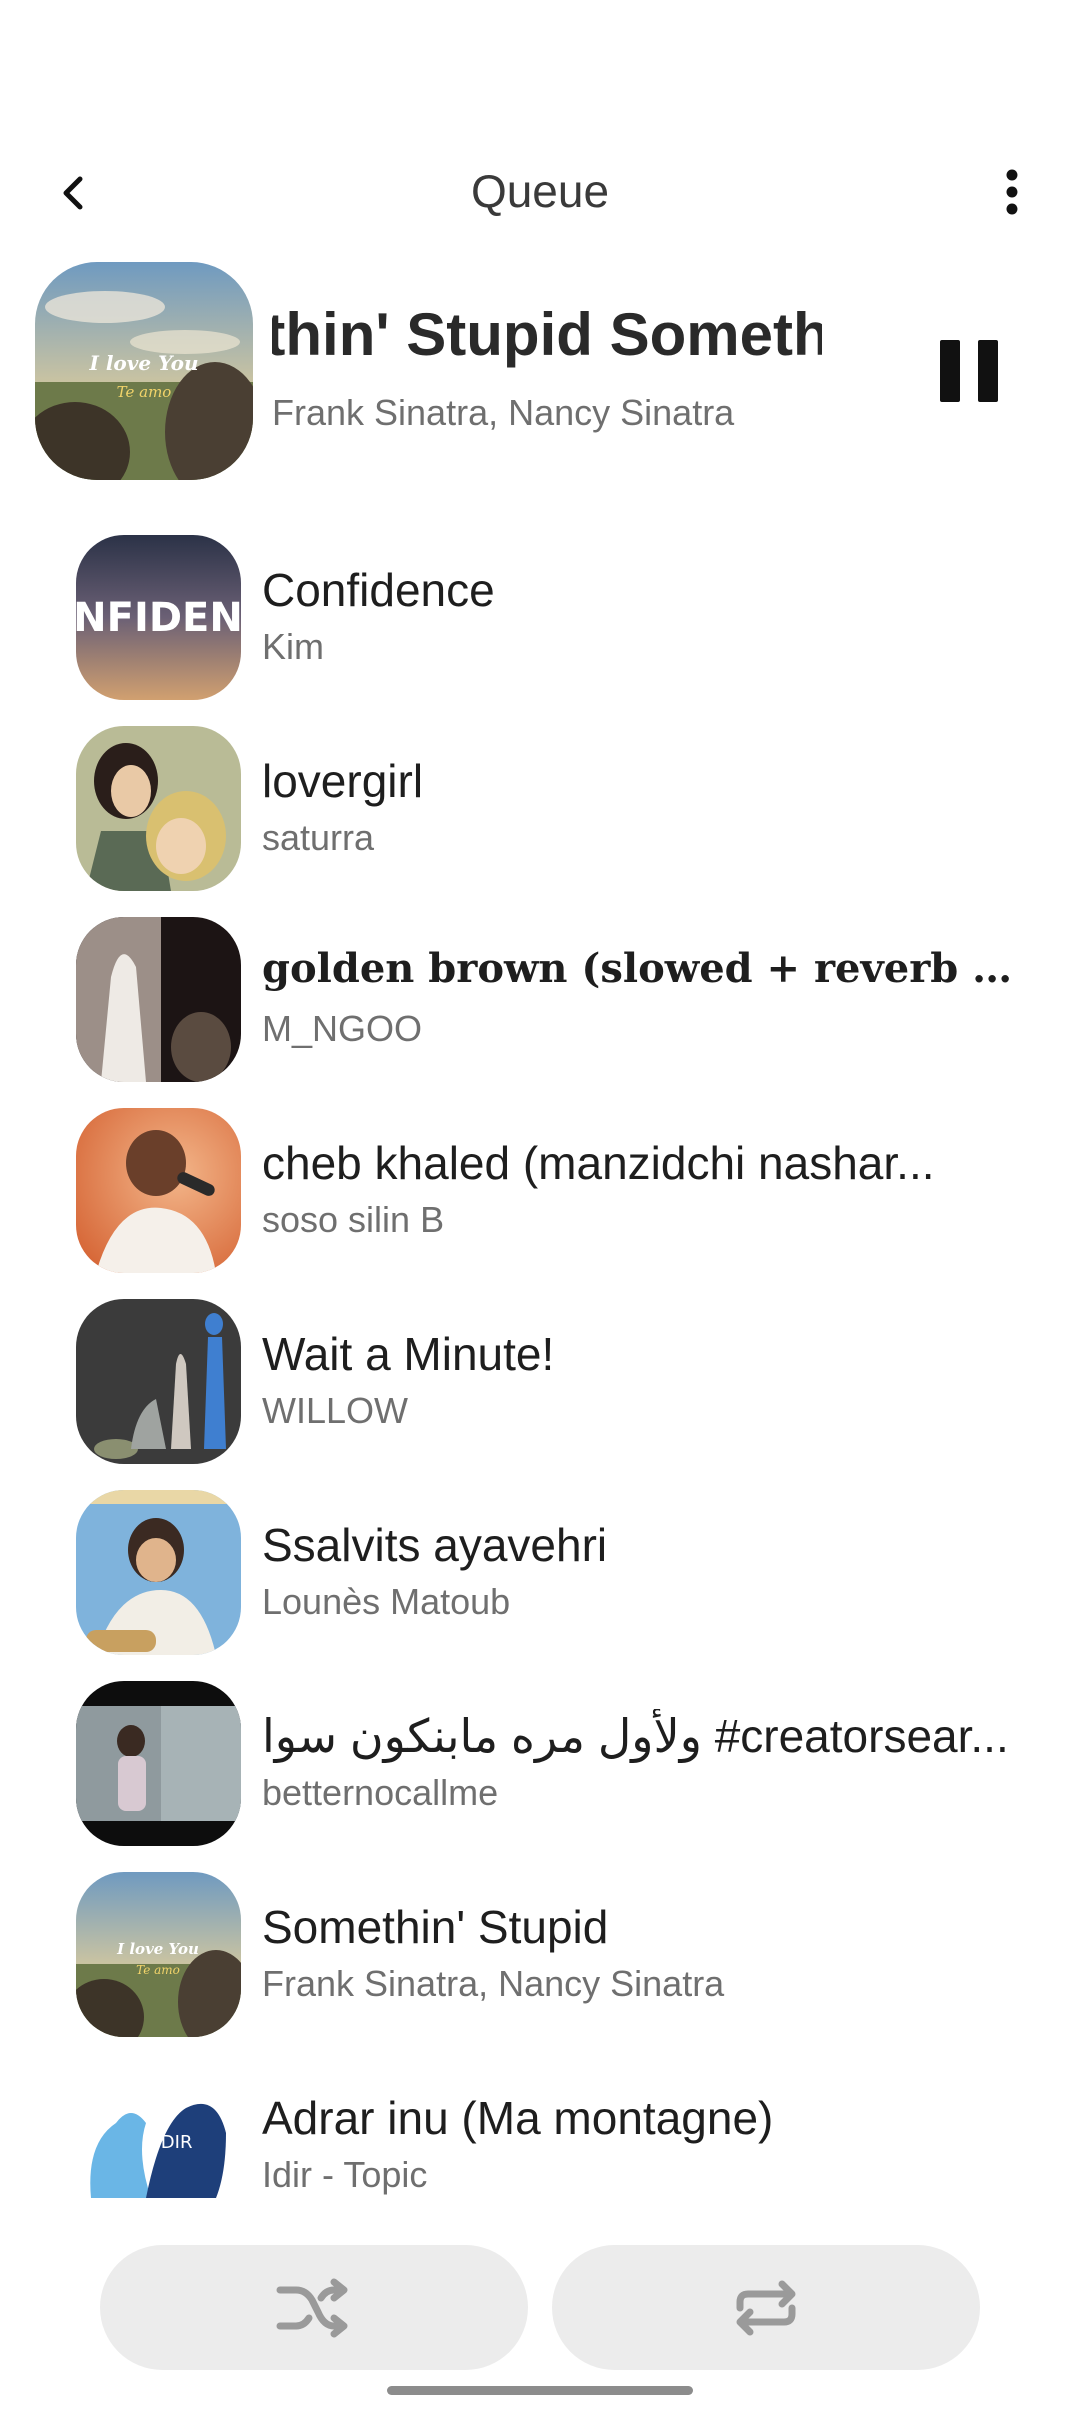  What do you see at coordinates (174, 2142) in the screenshot?
I see `svg-text: IDIR` at bounding box center [174, 2142].